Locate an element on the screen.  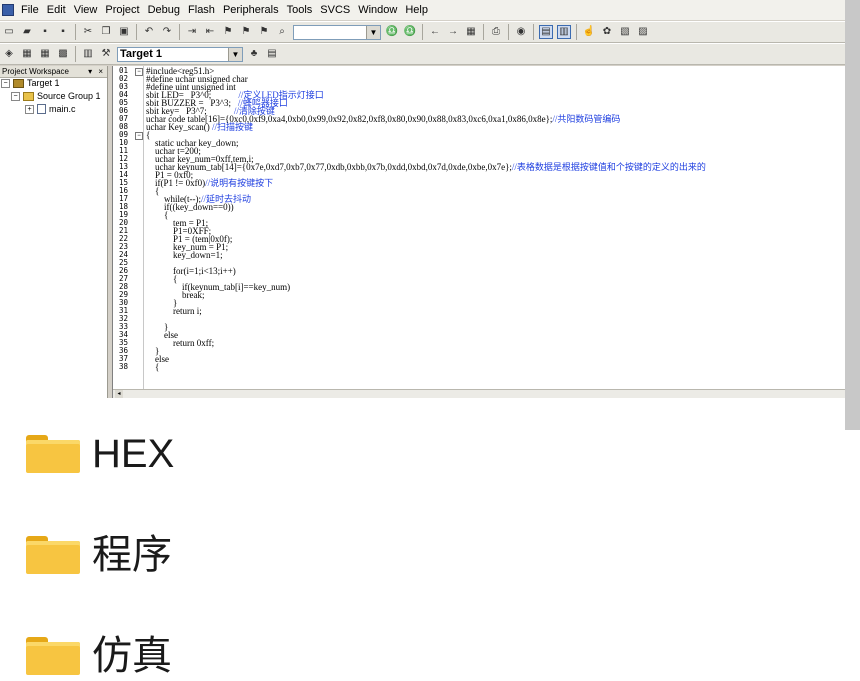
cut-icon: ✂ is located at coordinates (88, 32).